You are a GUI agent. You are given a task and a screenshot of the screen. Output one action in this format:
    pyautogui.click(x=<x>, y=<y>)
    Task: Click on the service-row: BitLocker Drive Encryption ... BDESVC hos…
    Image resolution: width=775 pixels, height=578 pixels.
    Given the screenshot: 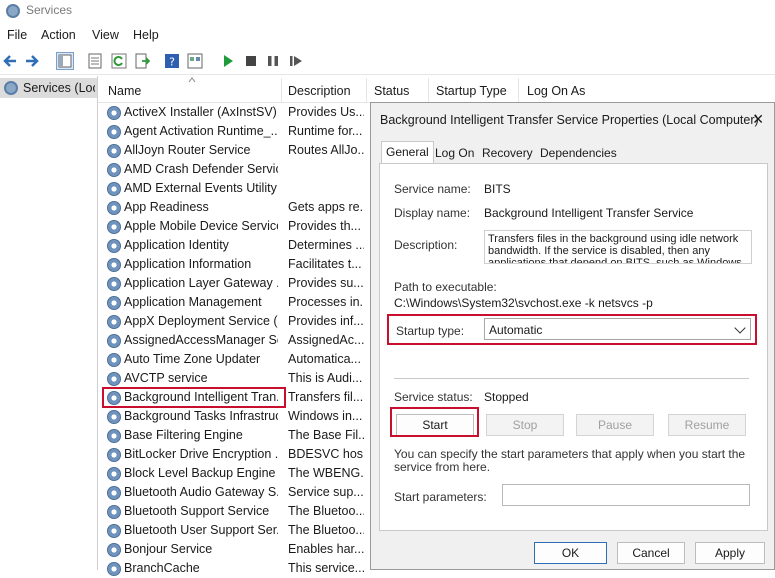 What is the action you would take?
    pyautogui.click(x=234, y=454)
    